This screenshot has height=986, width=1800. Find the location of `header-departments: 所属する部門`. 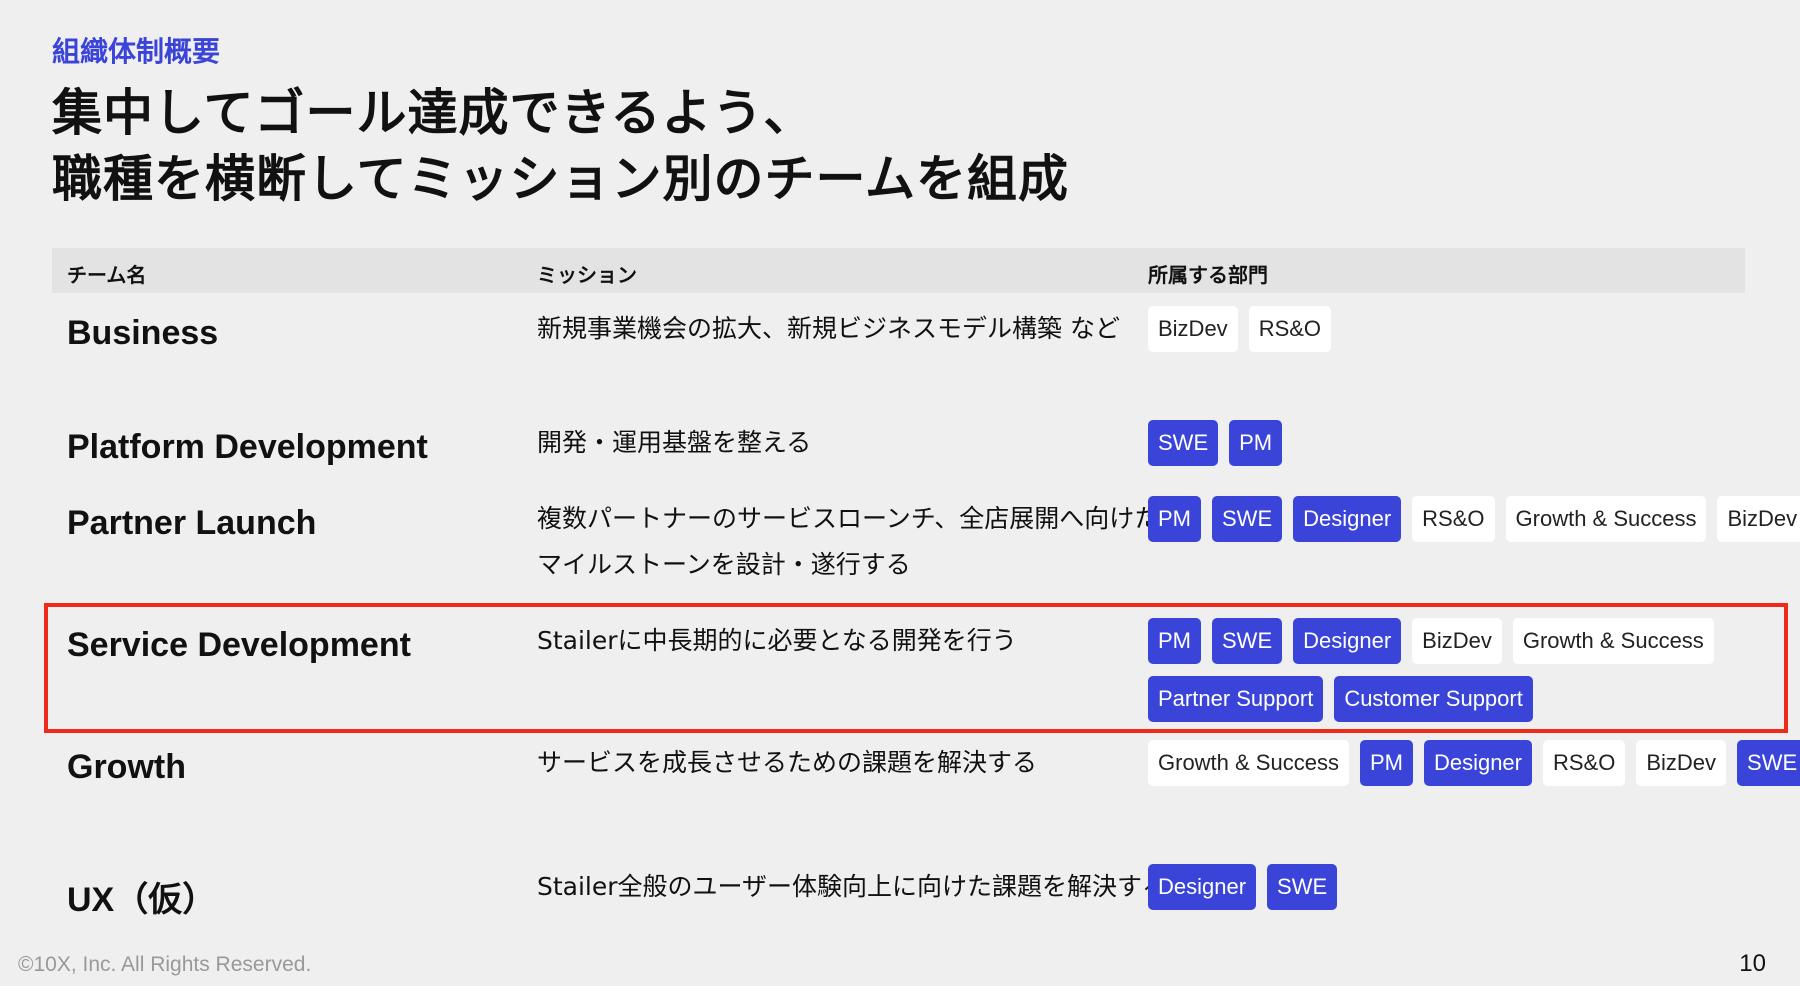

header-departments: 所属する部門 is located at coordinates (1208, 275).